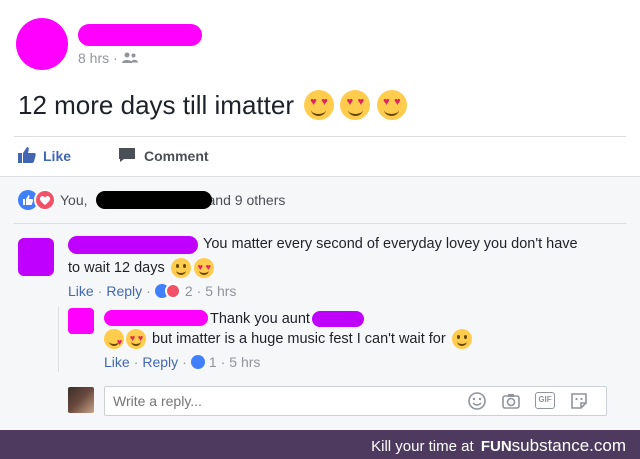 This screenshot has width=640, height=459. Describe the element at coordinates (283, 401) in the screenshot. I see `reply-input` at that location.